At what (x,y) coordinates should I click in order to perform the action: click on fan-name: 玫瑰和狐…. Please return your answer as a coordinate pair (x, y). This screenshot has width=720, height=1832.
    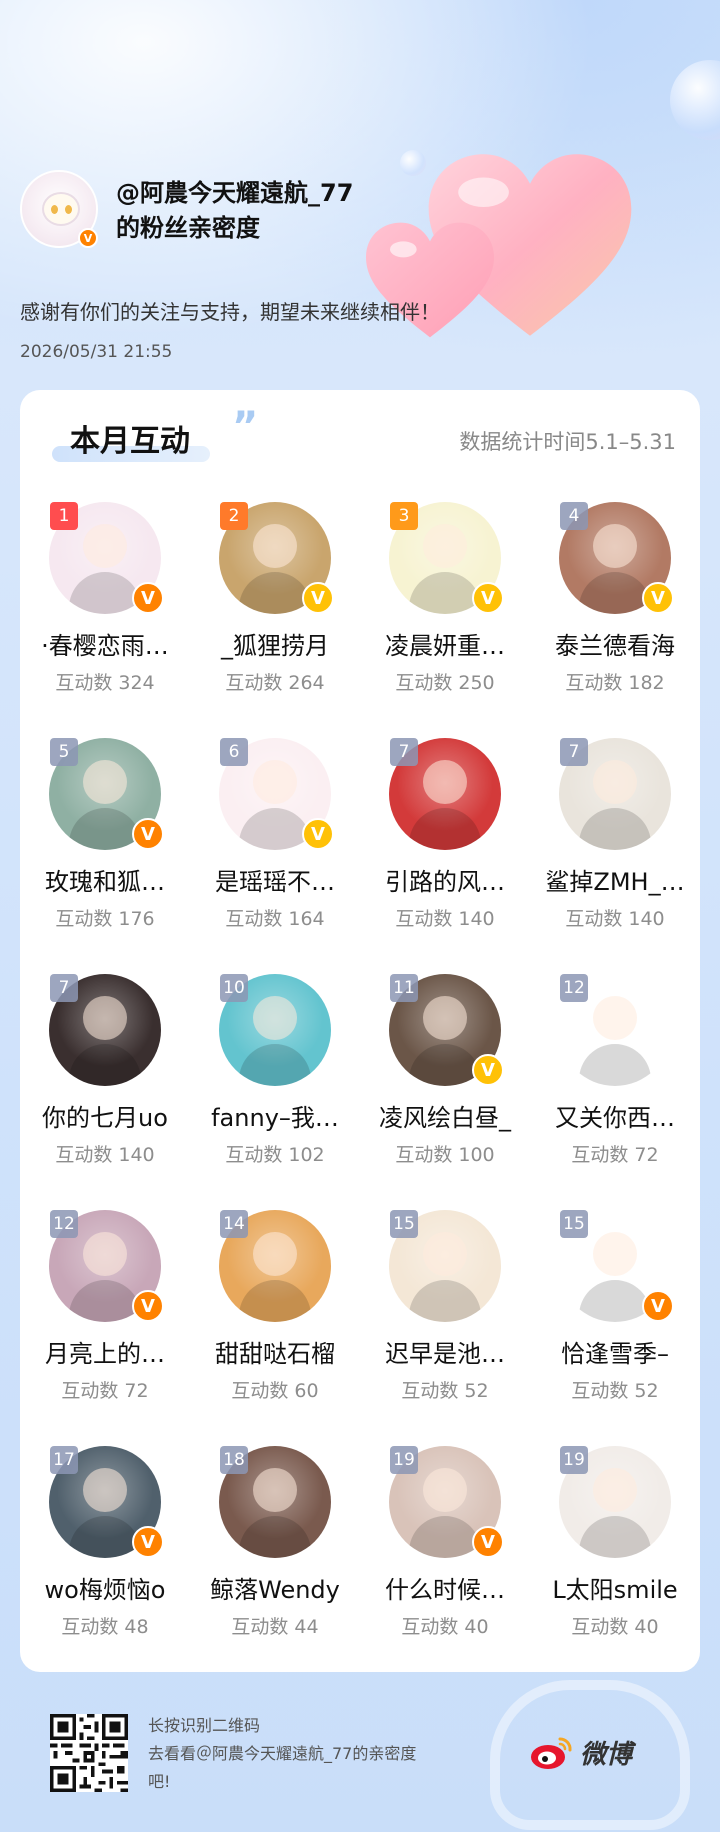
    Looking at the image, I should click on (105, 879).